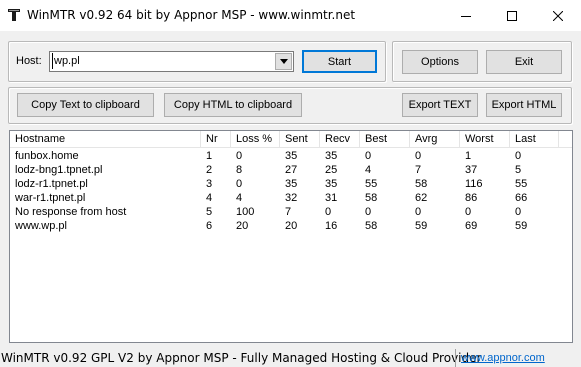 This screenshot has width=581, height=367. What do you see at coordinates (255, 139) in the screenshot?
I see `column-header-loss: Loss %` at bounding box center [255, 139].